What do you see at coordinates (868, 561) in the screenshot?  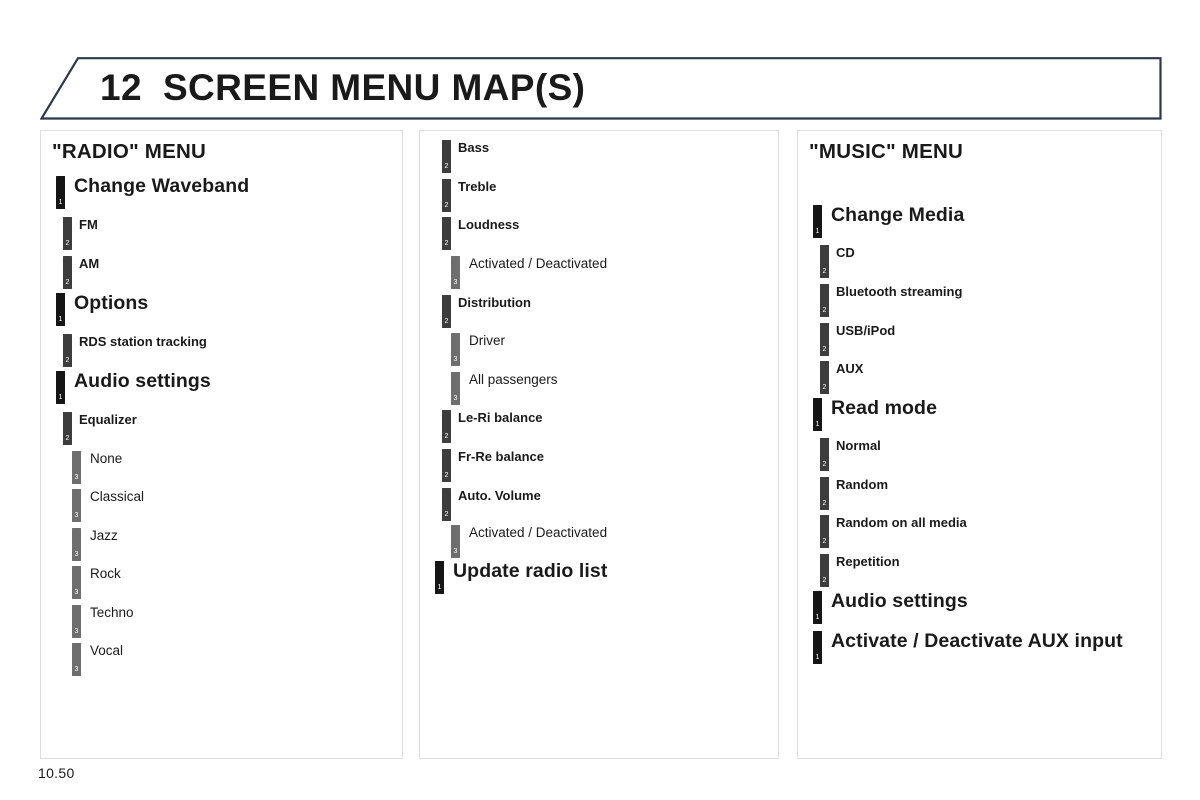 I see `menu-item-label: Repetition` at bounding box center [868, 561].